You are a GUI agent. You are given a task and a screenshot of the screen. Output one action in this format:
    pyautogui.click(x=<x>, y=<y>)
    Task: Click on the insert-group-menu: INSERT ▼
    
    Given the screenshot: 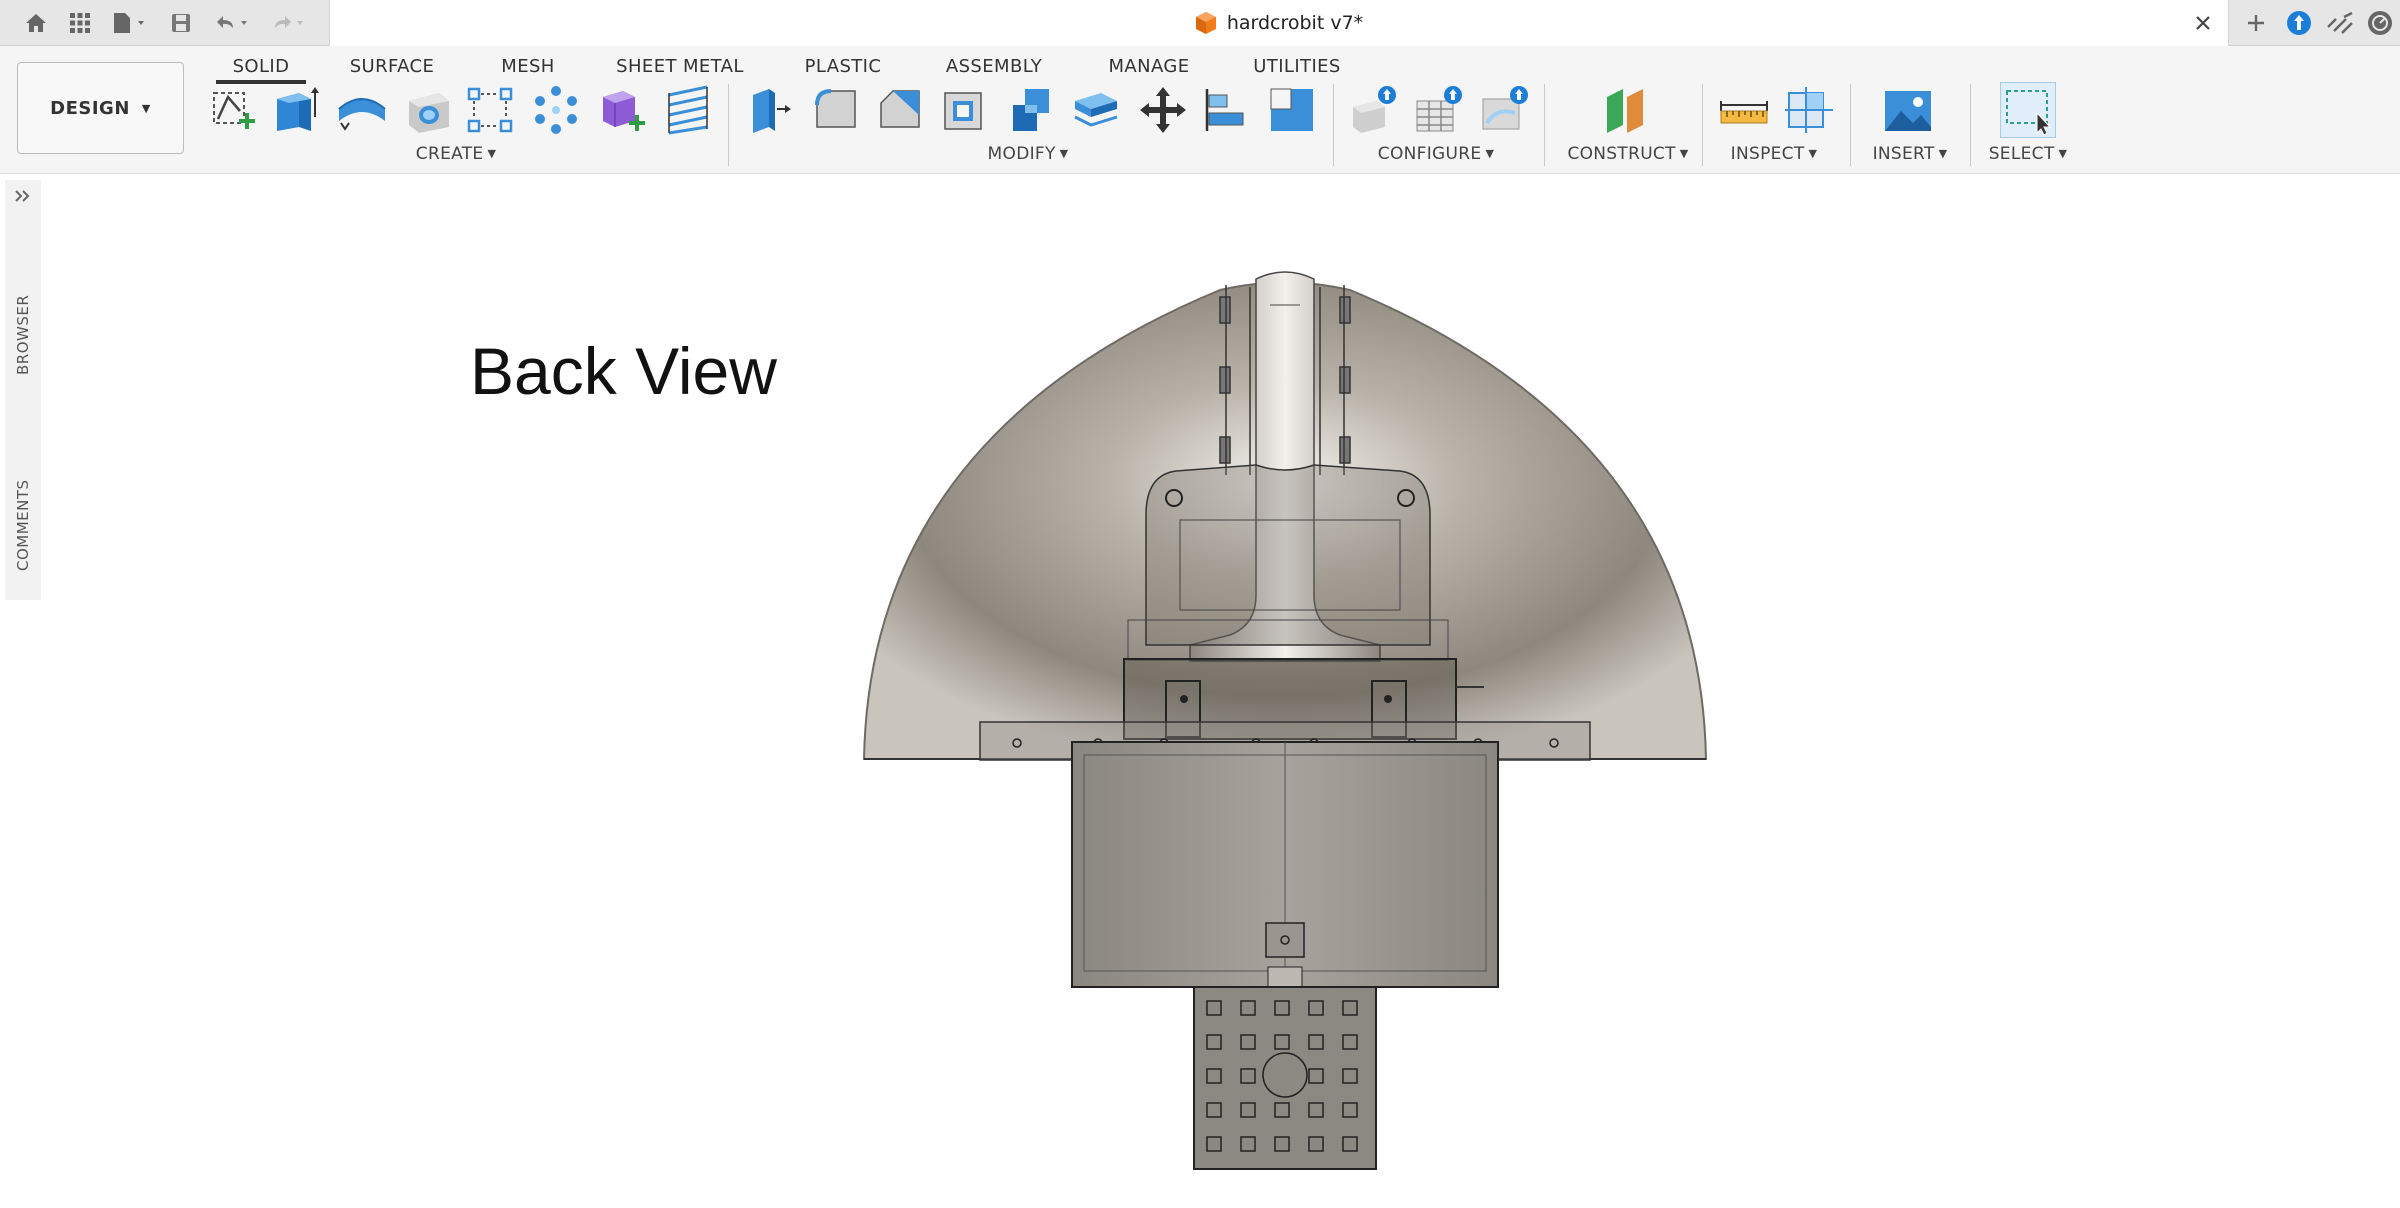 What is the action you would take?
    pyautogui.click(x=1910, y=154)
    